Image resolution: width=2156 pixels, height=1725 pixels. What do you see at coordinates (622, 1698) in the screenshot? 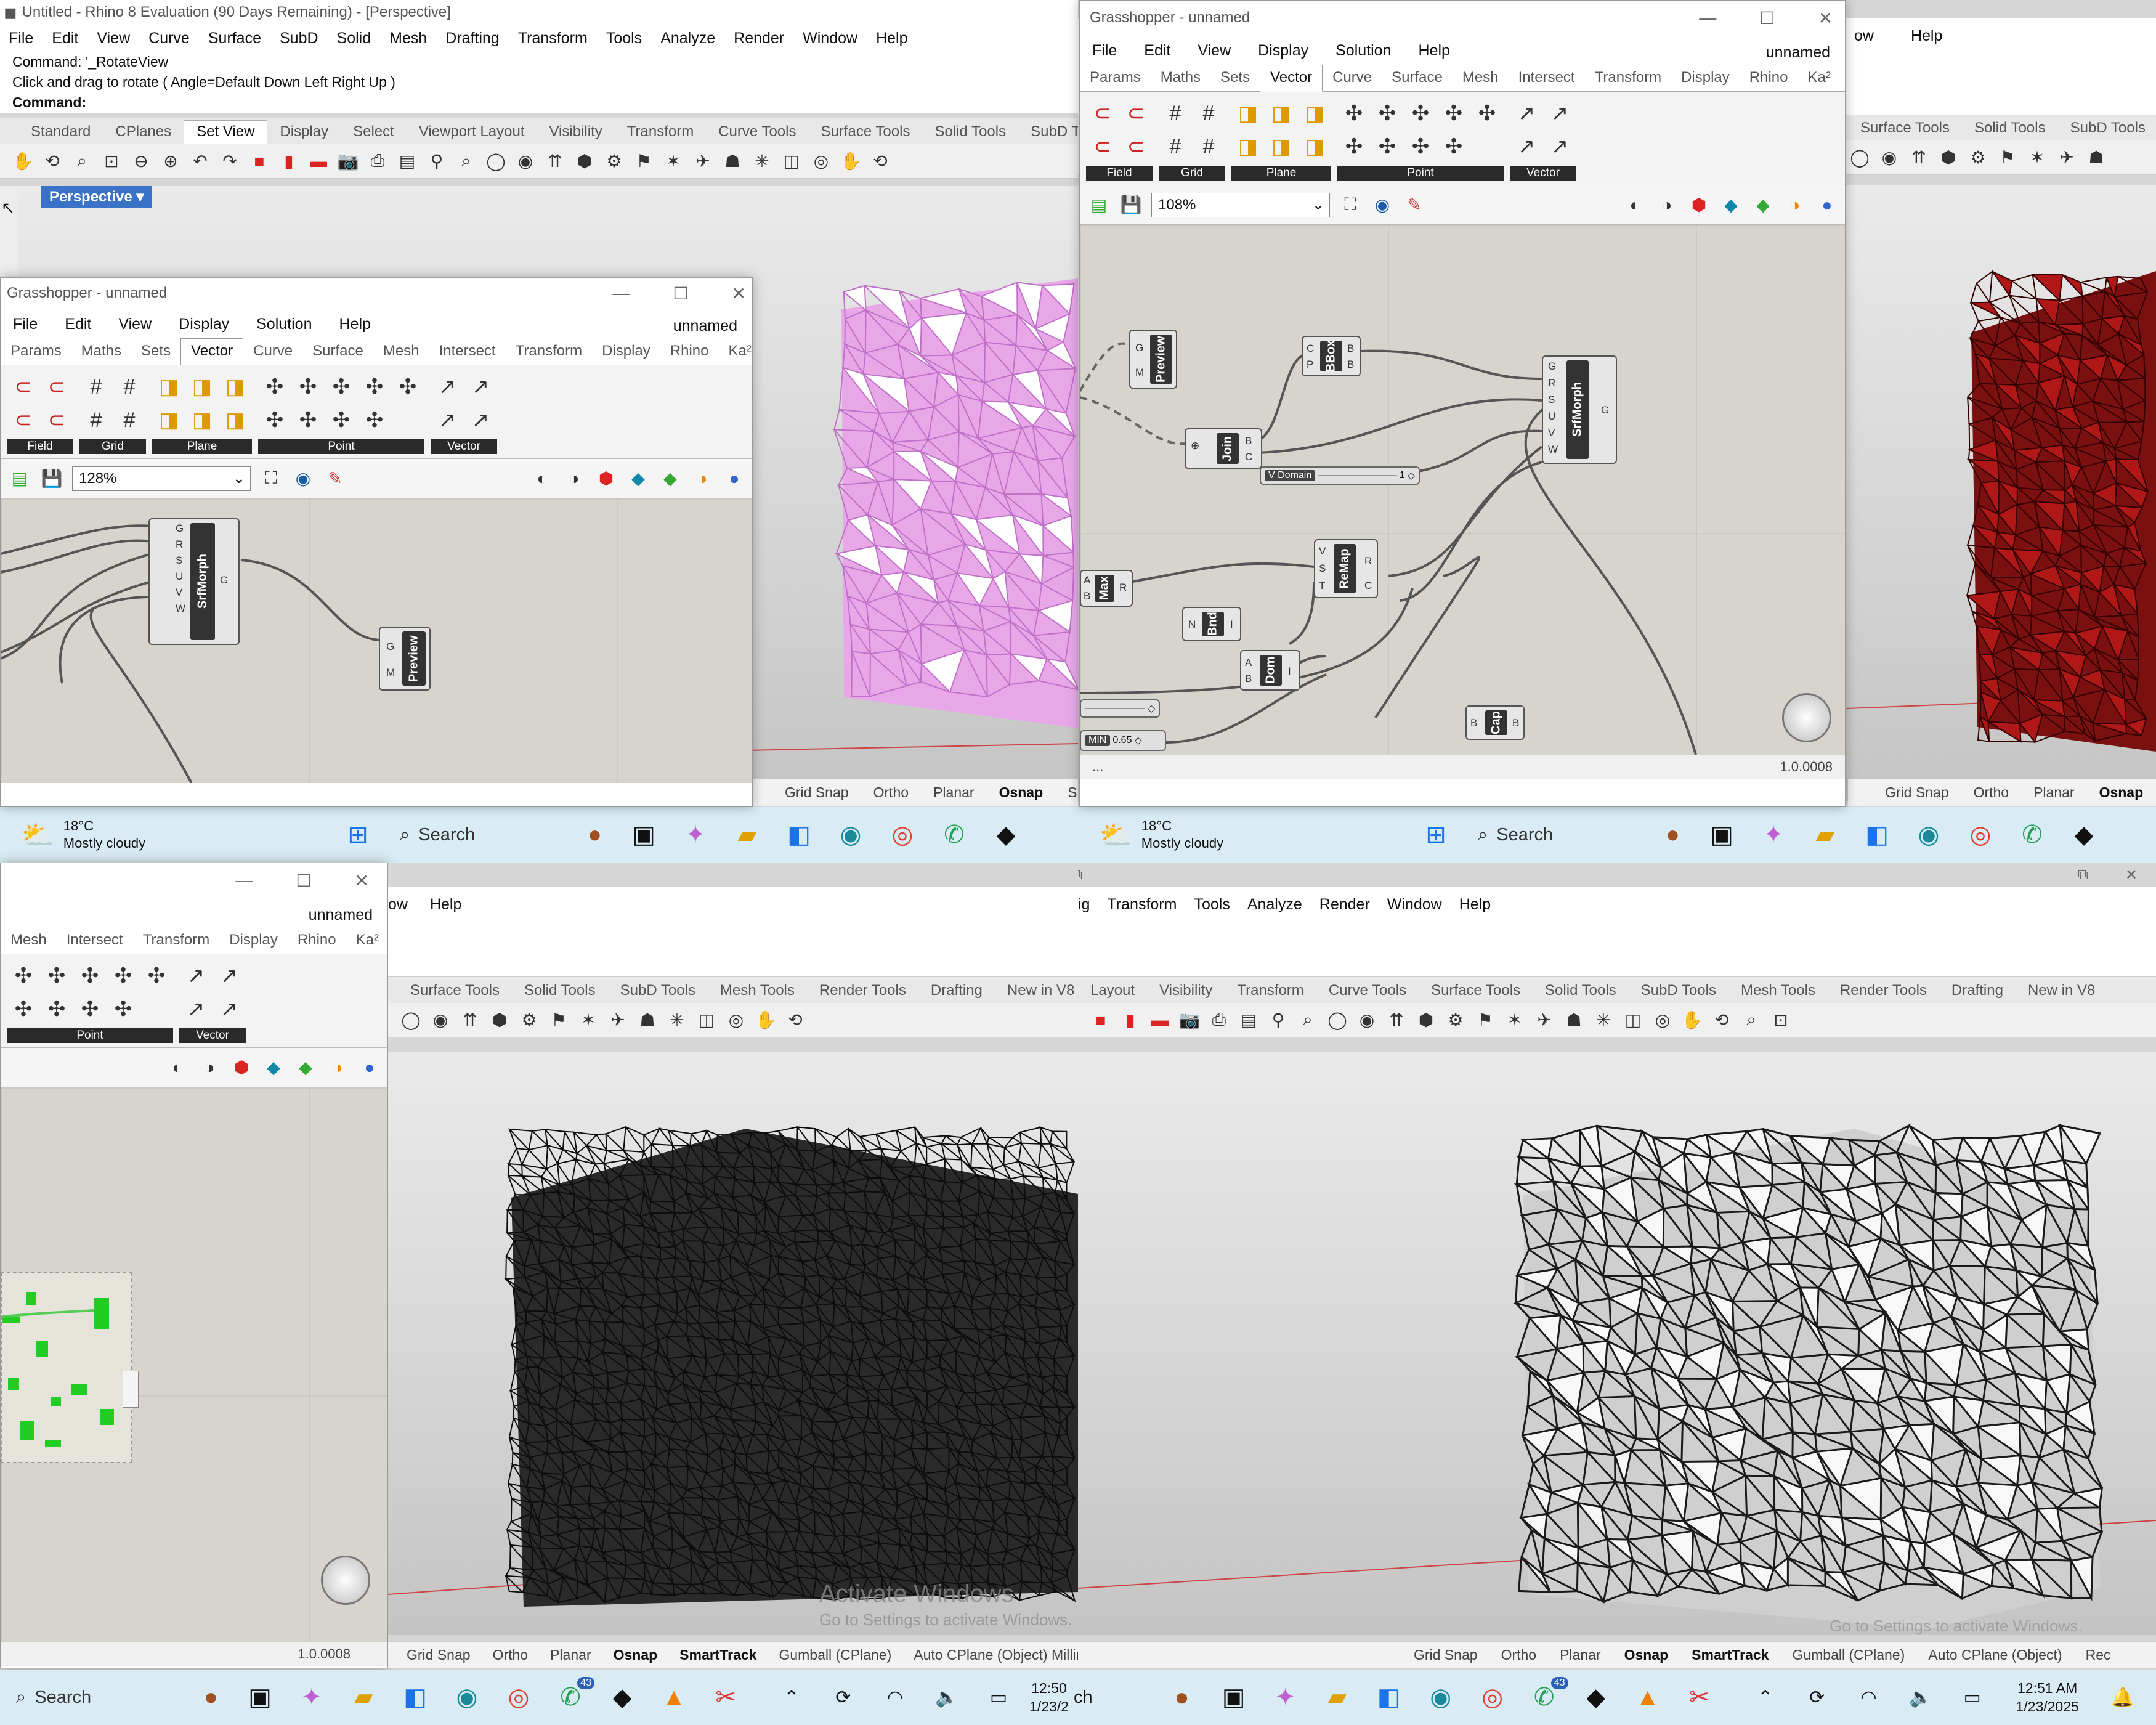
I see `rhino-taskbar-icon: ◆` at bounding box center [622, 1698].